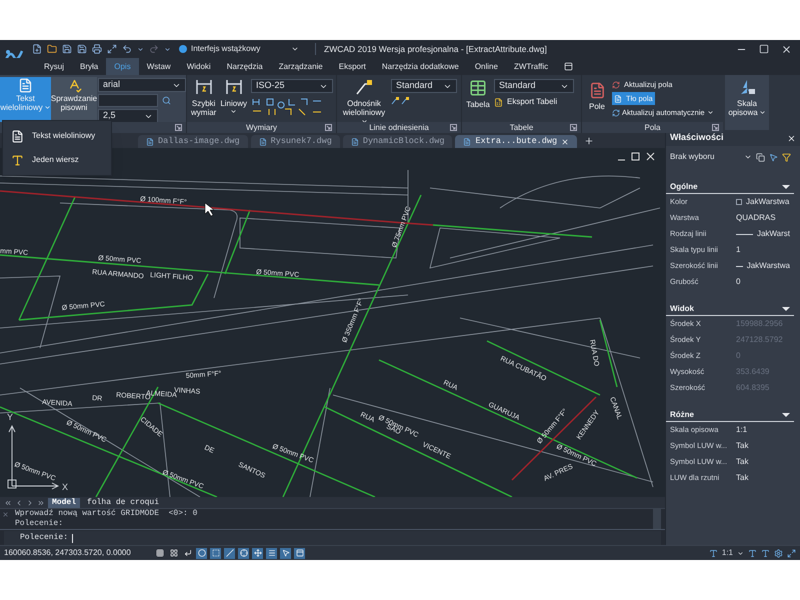 This screenshot has width=800, height=600. I want to click on dimension-icon, so click(233, 87).